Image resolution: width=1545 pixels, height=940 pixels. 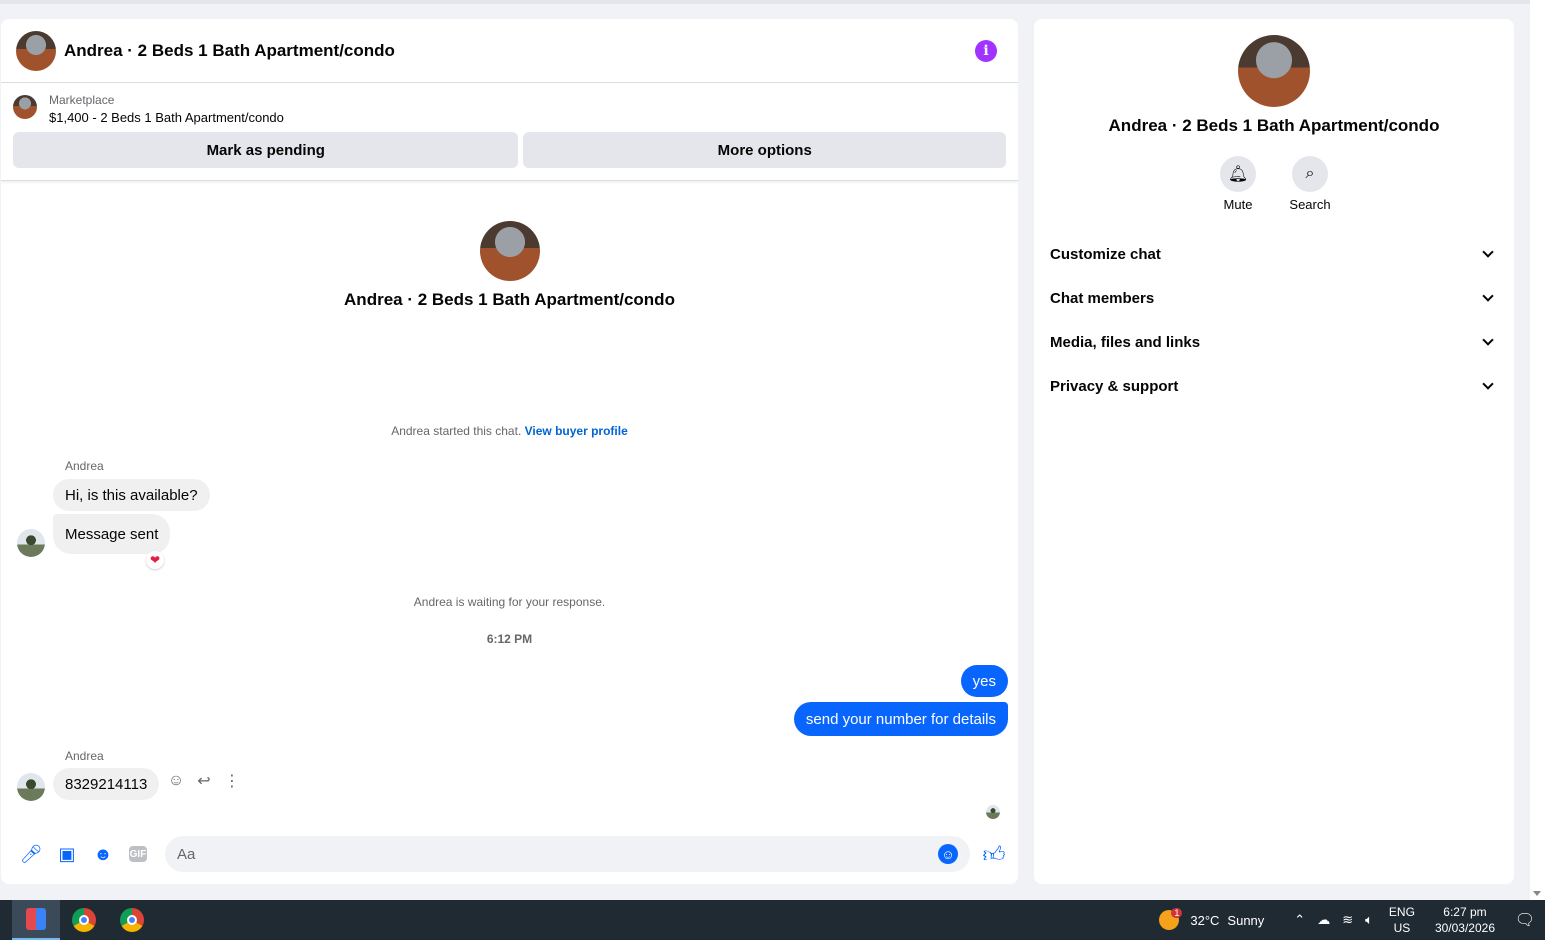 What do you see at coordinates (36, 920) in the screenshot?
I see `taskbar-app-icon` at bounding box center [36, 920].